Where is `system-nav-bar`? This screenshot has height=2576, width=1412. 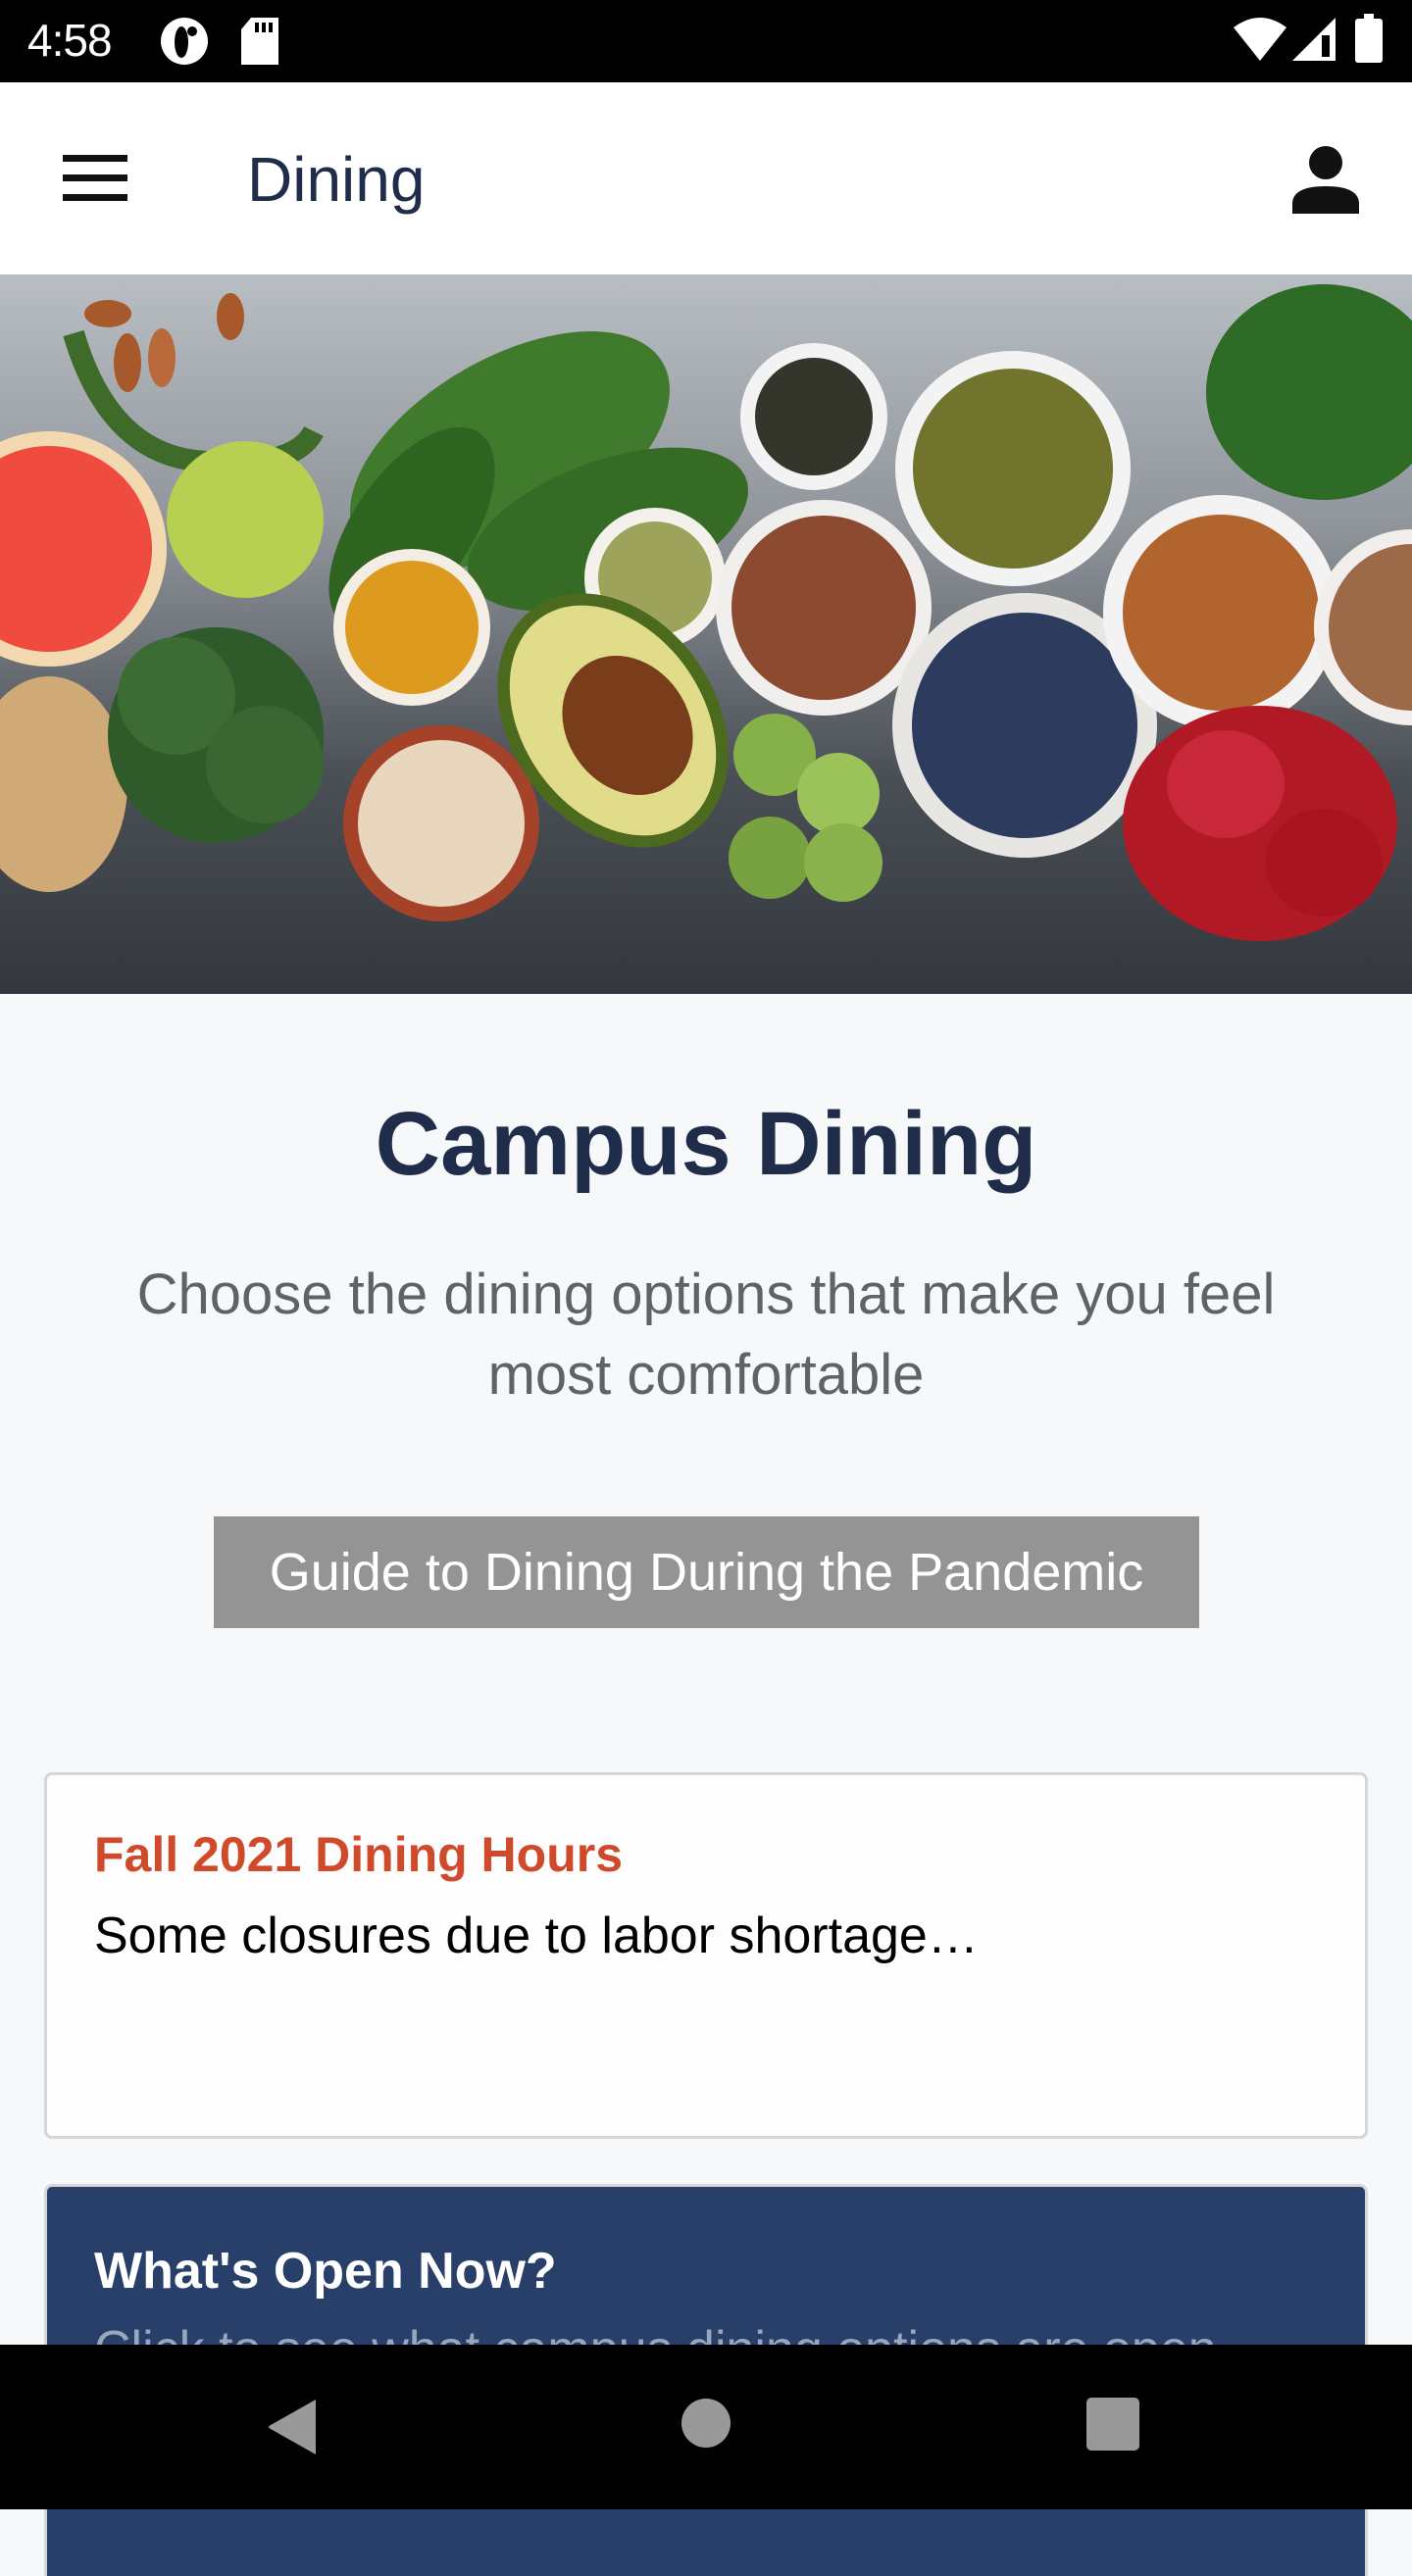
system-nav-bar is located at coordinates (706, 2427).